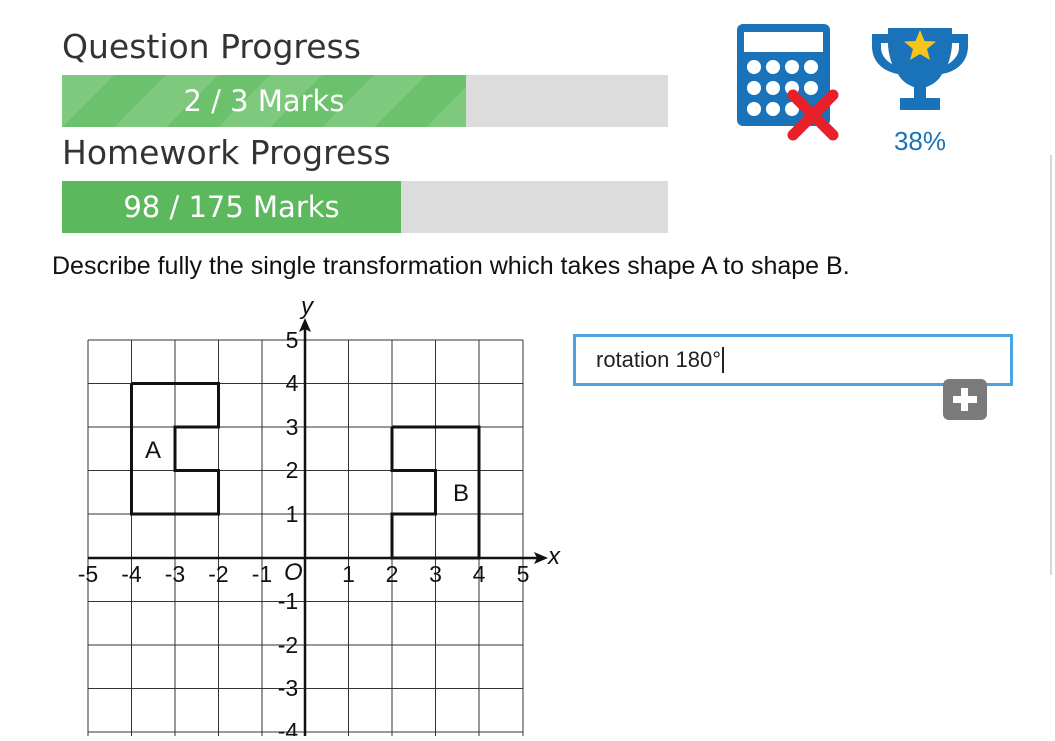 The width and height of the screenshot is (1055, 741). I want to click on x-tick-label: -2, so click(218, 574).